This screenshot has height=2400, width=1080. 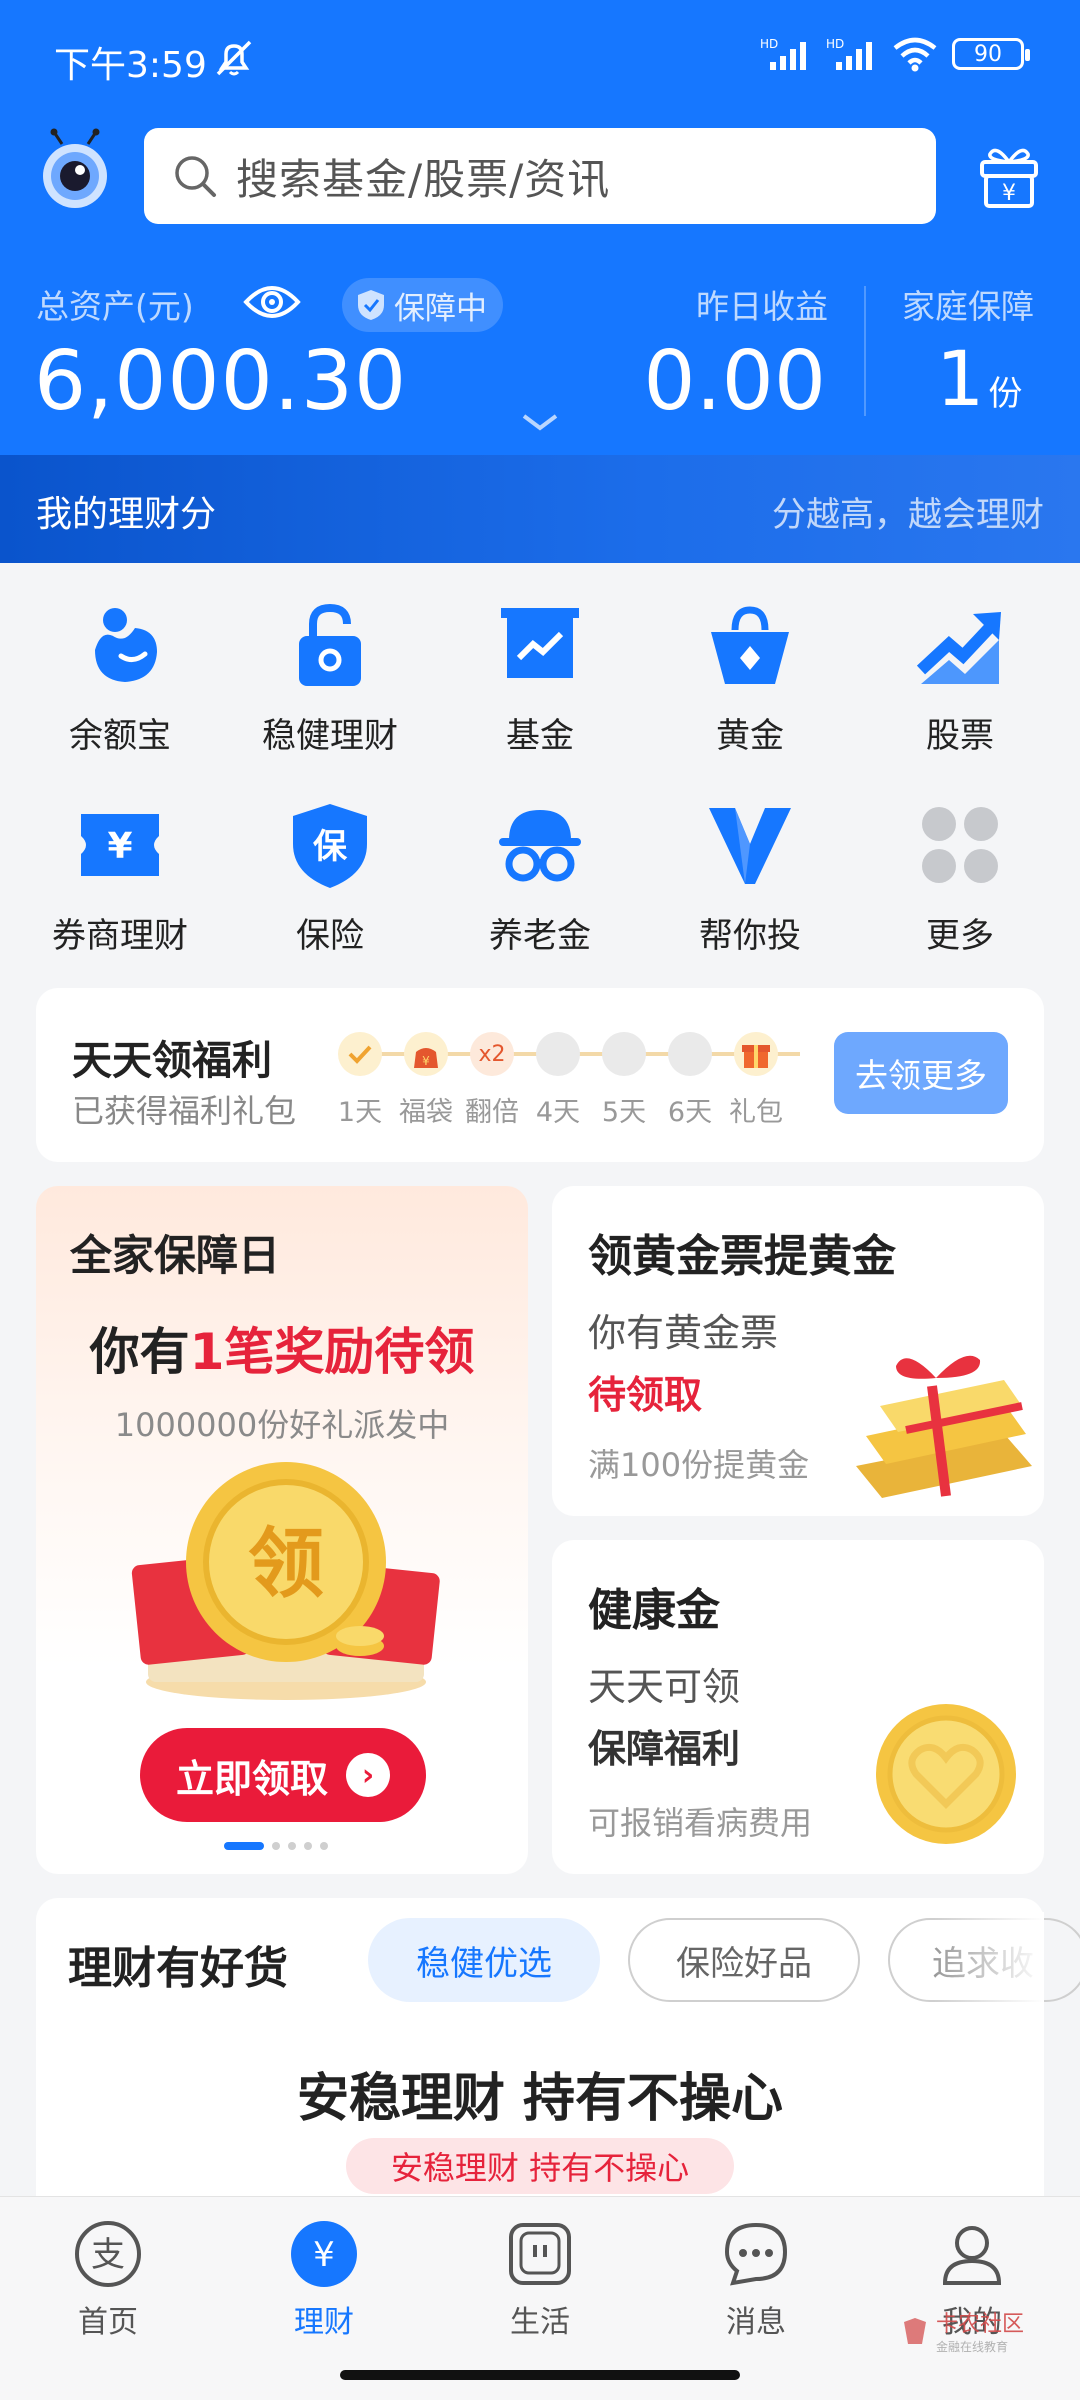 What do you see at coordinates (991, 54) in the screenshot?
I see `battery-indicator: 90` at bounding box center [991, 54].